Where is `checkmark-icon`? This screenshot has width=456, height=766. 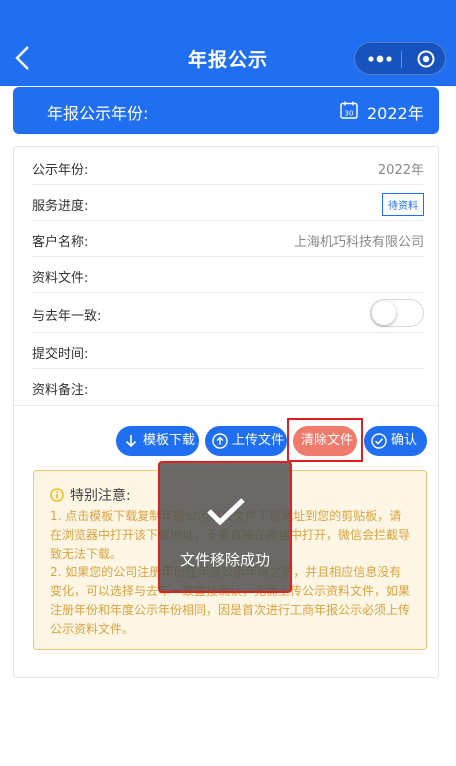
checkmark-icon is located at coordinates (226, 511).